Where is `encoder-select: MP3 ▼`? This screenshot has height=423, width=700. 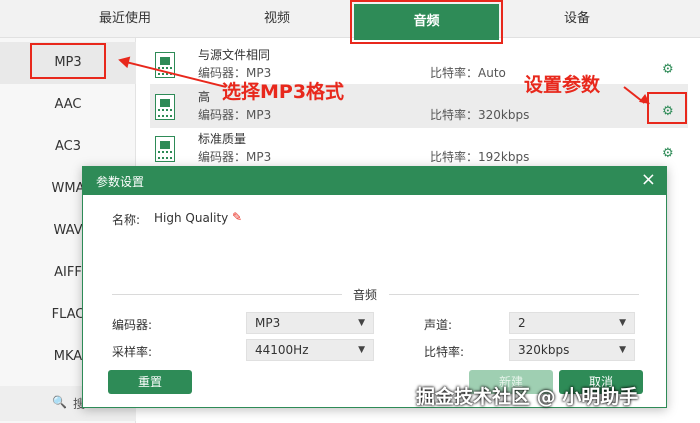
encoder-select: MP3 ▼ is located at coordinates (310, 323).